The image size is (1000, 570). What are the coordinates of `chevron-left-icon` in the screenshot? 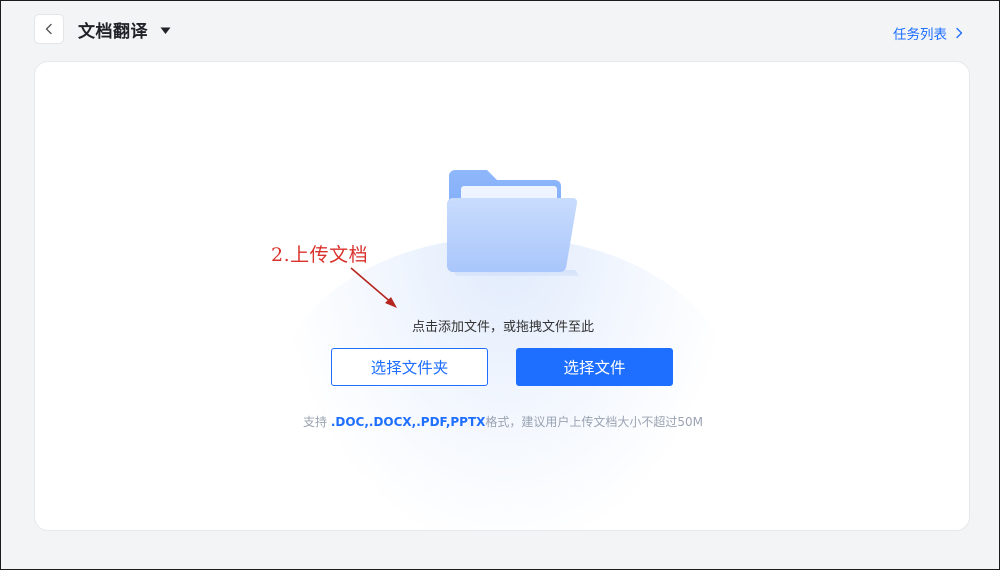 It's located at (48, 29).